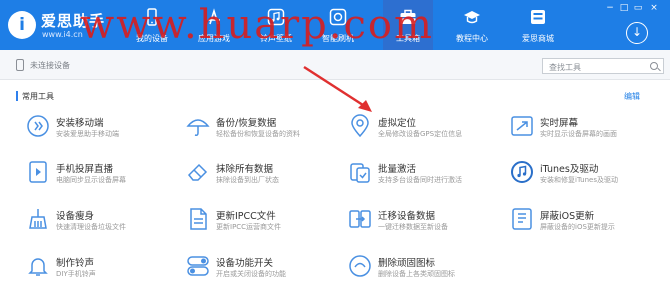 The height and width of the screenshot is (294, 670). What do you see at coordinates (38, 126) in the screenshot?
I see `install-mobile-icon` at bounding box center [38, 126].